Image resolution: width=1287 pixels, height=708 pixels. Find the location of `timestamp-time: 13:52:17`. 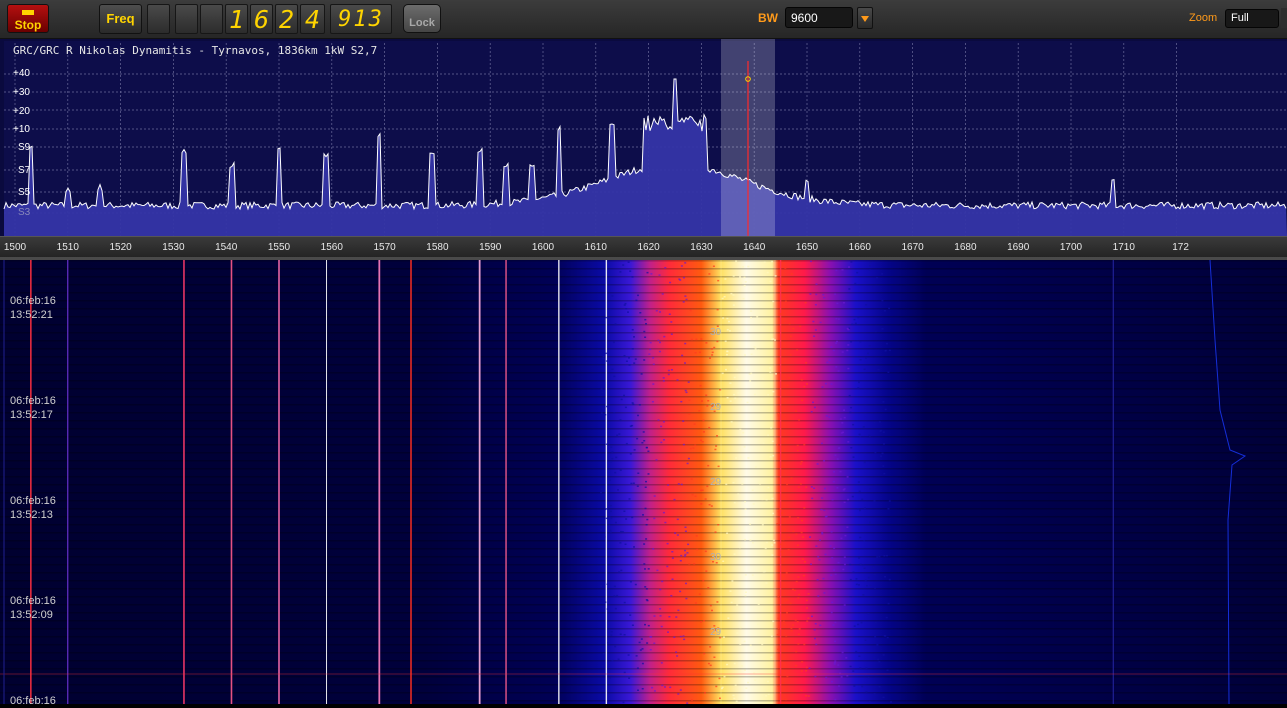

timestamp-time: 13:52:17 is located at coordinates (31, 415).